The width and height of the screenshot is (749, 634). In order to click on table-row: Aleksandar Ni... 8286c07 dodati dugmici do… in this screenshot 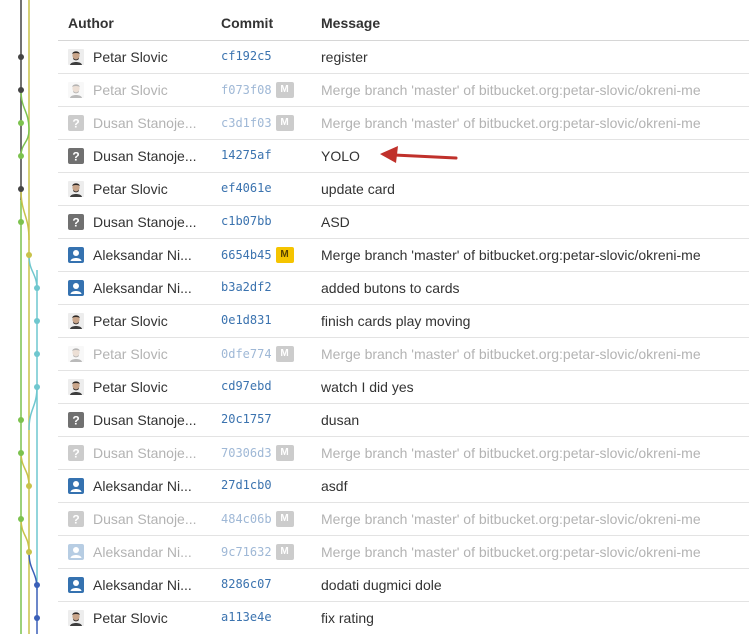, I will do `click(403, 585)`.